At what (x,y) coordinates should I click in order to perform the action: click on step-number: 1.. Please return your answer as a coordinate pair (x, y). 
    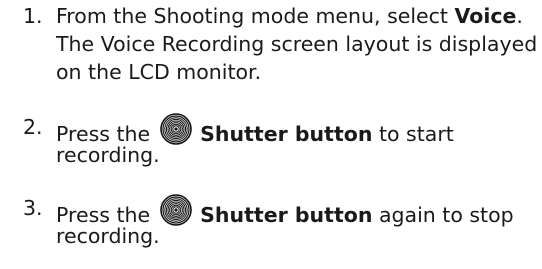
    Looking at the image, I should click on (33, 16).